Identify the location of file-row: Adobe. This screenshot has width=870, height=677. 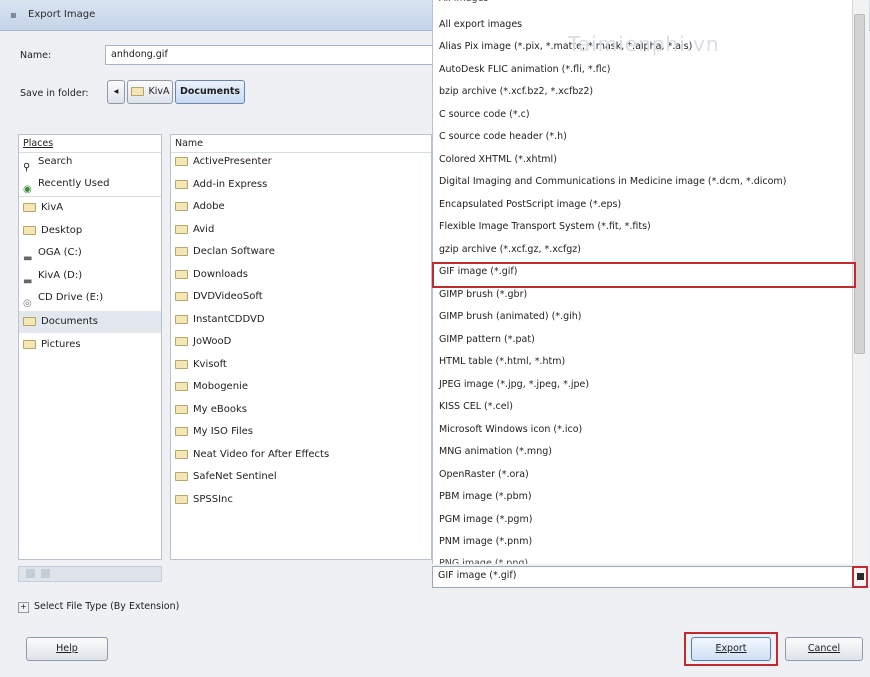
(200, 207).